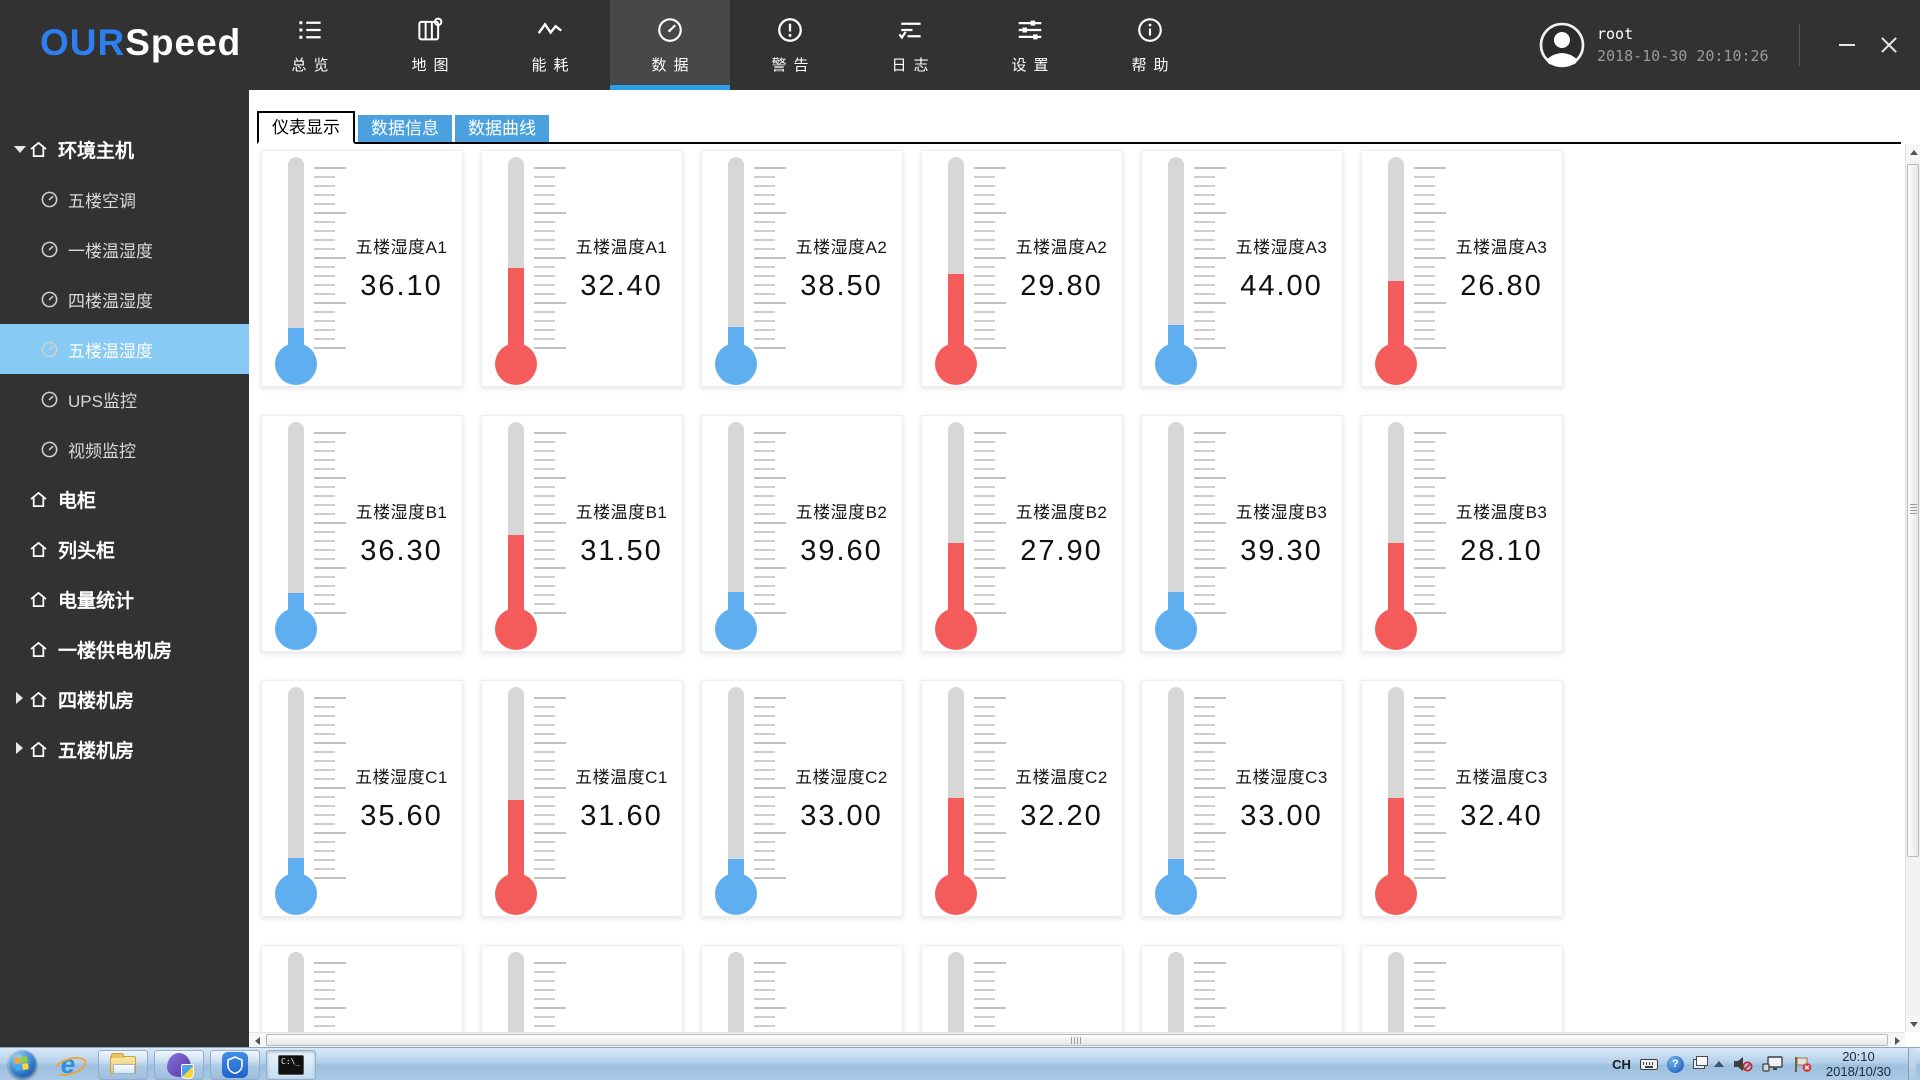  I want to click on sensor-label: 五楼温度A3, so click(1501, 247).